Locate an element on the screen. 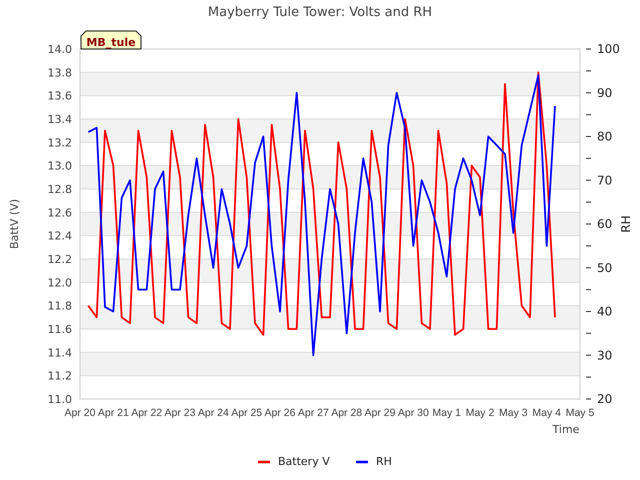  tick-label: Apr 30 is located at coordinates (413, 413).